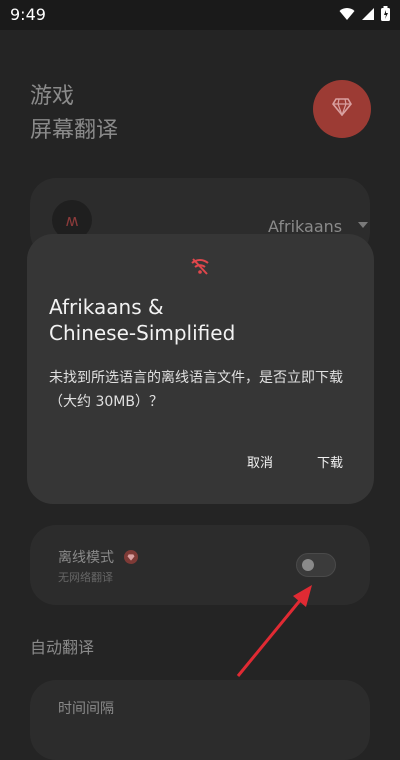 The width and height of the screenshot is (400, 760). Describe the element at coordinates (200, 268) in the screenshot. I see `wifi-off-icon` at that location.